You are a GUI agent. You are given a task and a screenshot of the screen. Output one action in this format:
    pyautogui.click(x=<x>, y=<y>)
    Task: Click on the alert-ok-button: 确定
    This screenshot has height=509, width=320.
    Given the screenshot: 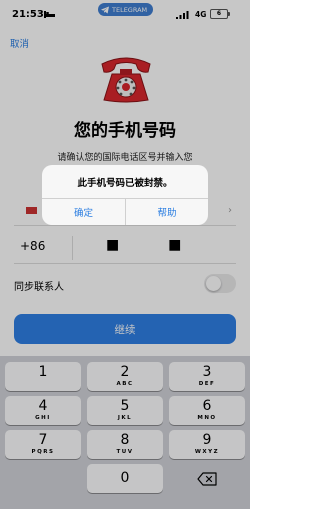 What is the action you would take?
    pyautogui.click(x=83, y=211)
    